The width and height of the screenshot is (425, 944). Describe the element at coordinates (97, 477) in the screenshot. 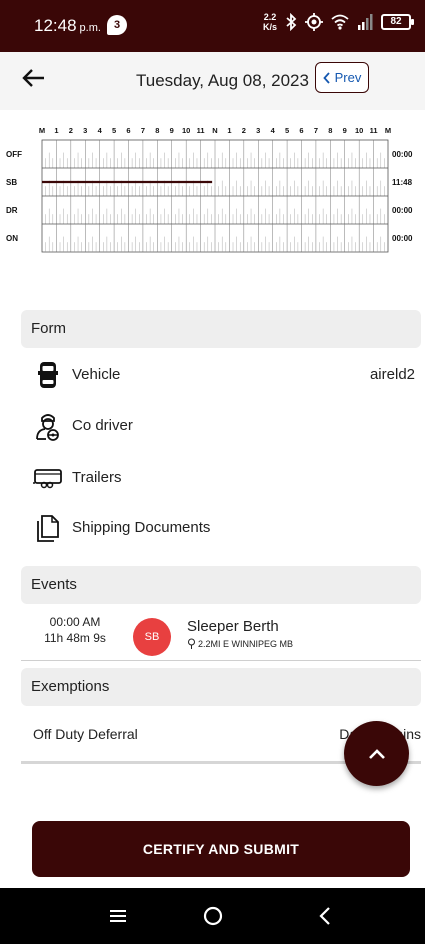

I see `trailers-label: Trailers` at that location.